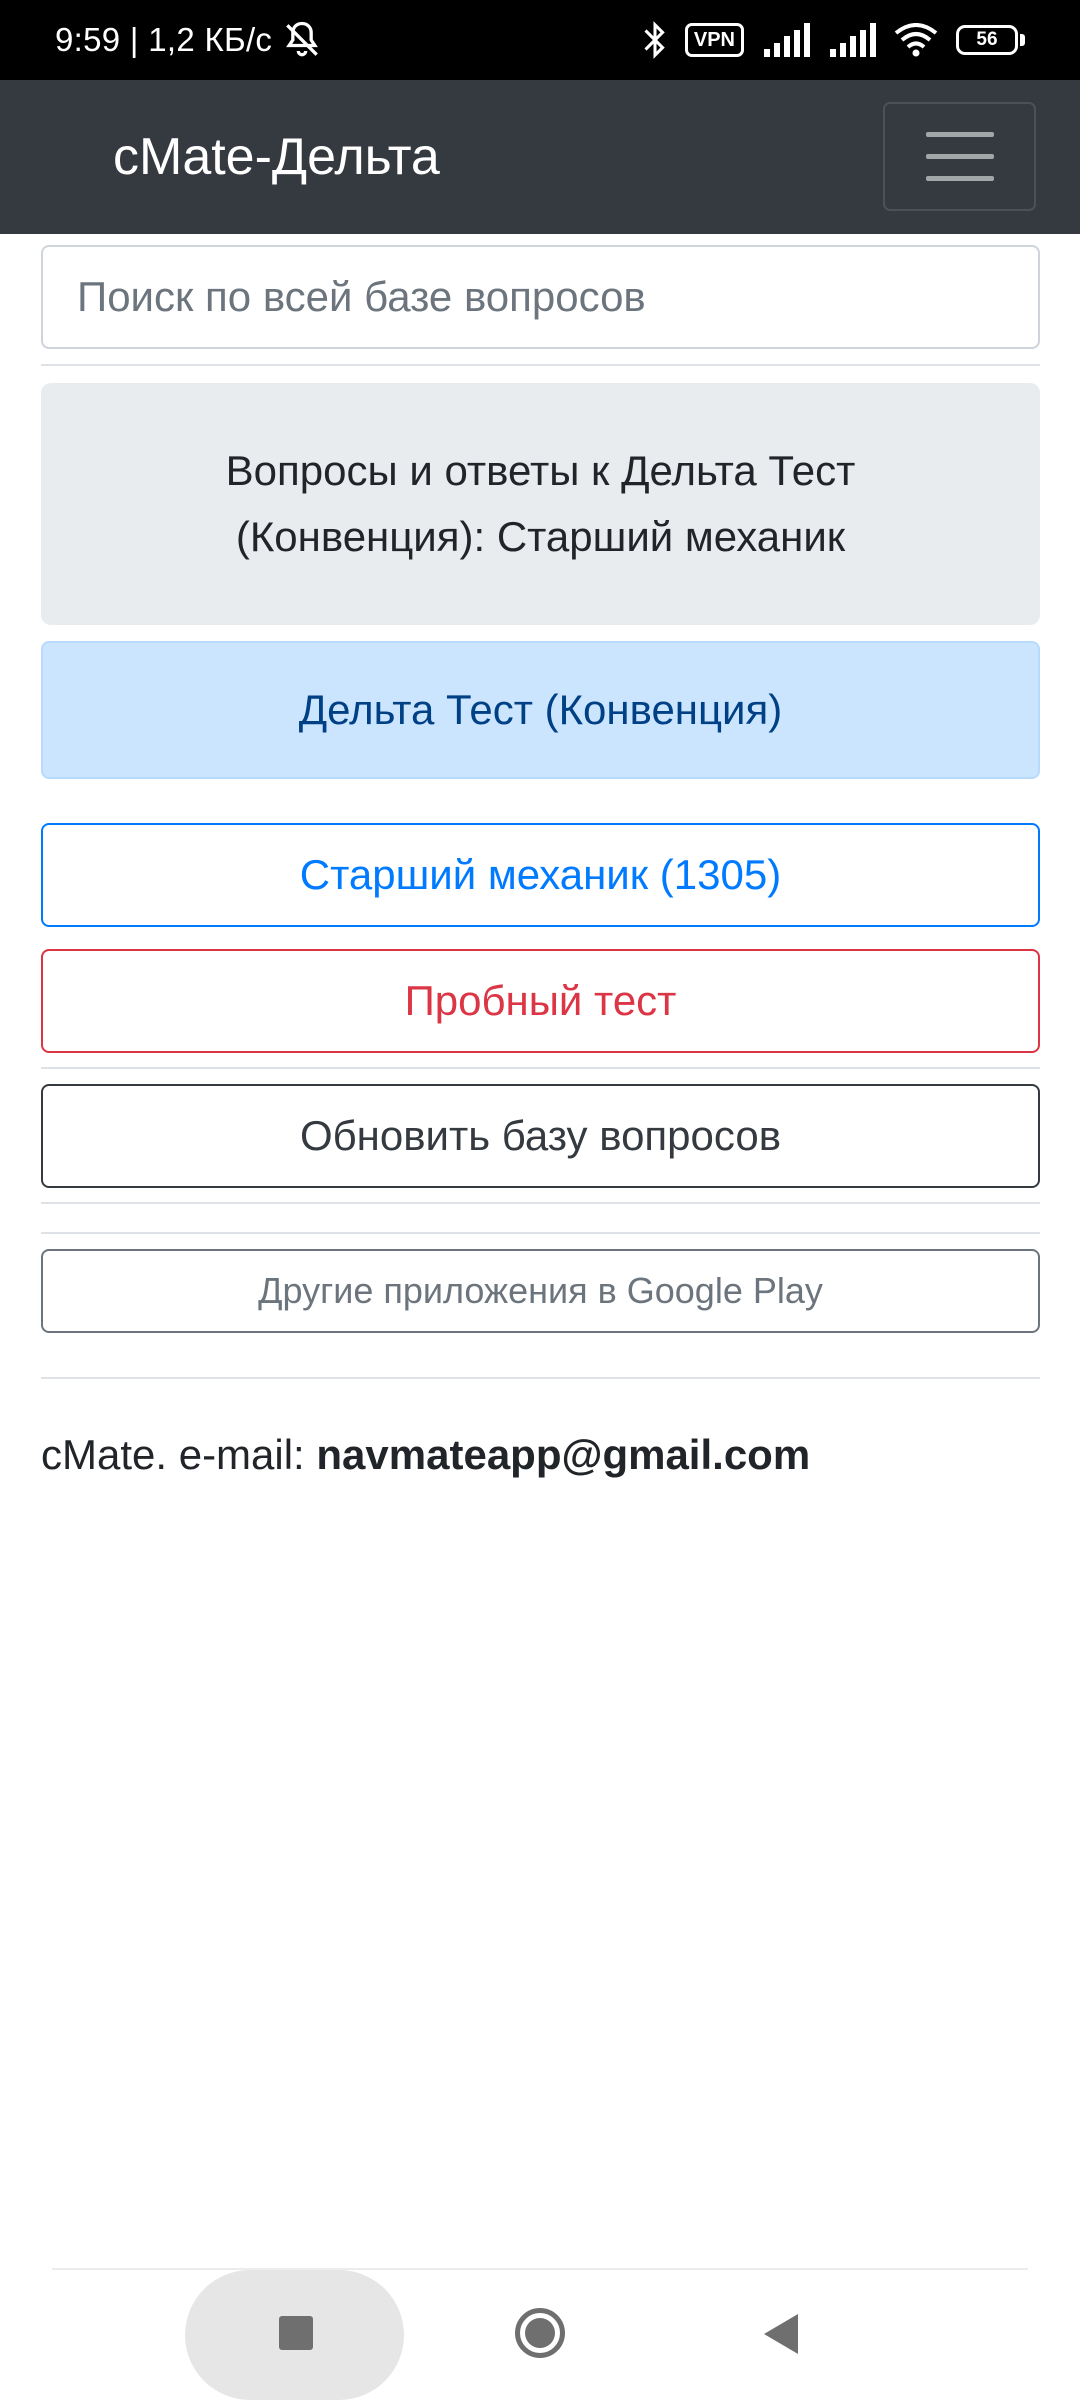 The width and height of the screenshot is (1080, 2400). Describe the element at coordinates (179, 1454) in the screenshot. I see `footer-prefix: cMate. e-mail:` at that location.